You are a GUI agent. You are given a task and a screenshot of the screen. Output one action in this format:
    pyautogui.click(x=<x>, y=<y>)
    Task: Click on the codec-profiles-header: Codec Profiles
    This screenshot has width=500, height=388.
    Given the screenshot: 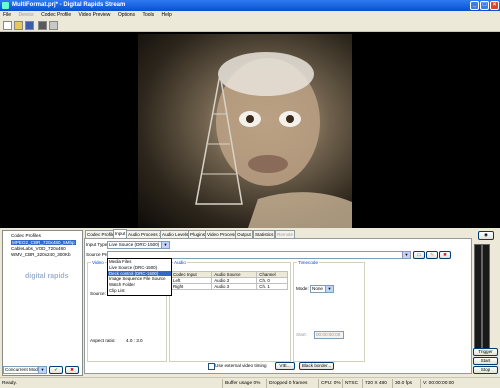 What is the action you would take?
    pyautogui.click(x=26, y=235)
    